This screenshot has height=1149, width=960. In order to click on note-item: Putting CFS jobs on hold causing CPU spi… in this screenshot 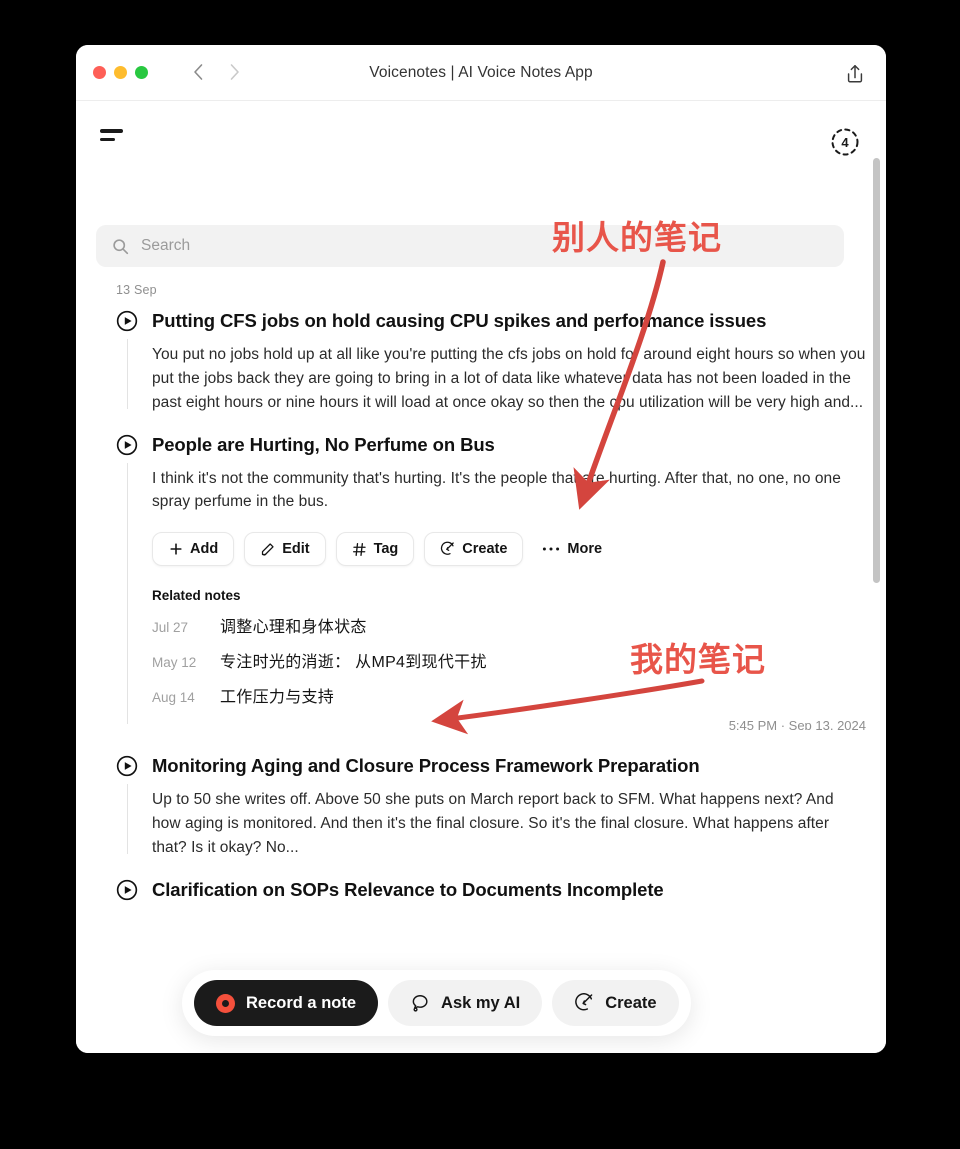, I will do `click(481, 362)`.